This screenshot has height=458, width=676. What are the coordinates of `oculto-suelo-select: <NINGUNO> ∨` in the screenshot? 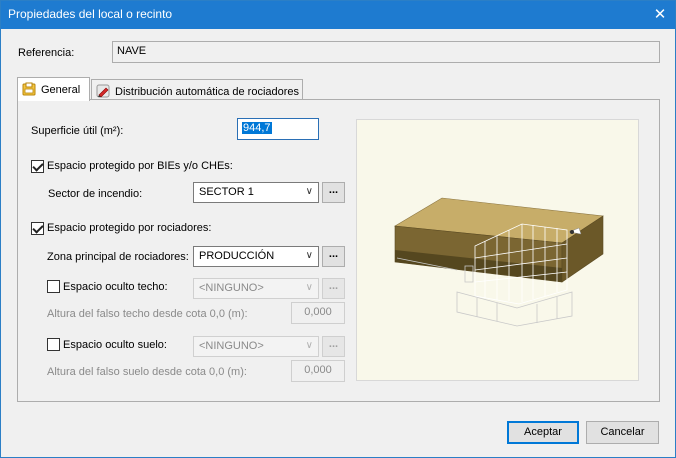 It's located at (256, 346).